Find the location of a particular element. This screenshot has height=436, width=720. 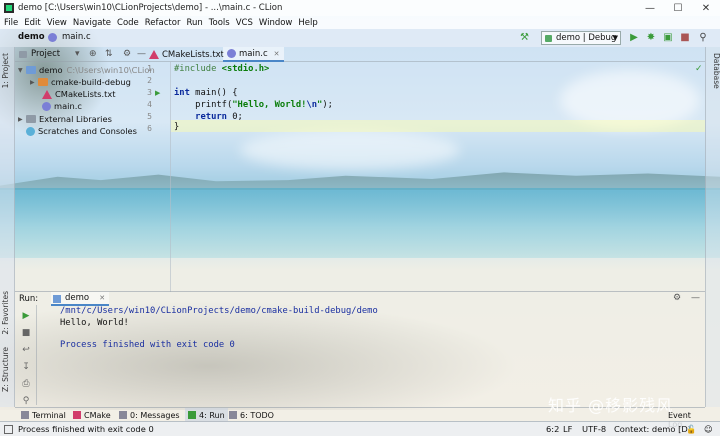

menu-file: File is located at coordinates (11, 23).